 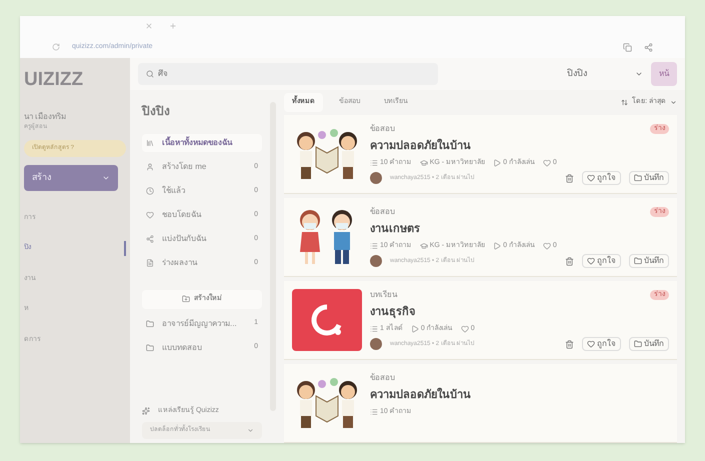 I want to click on user-name: นา เมืองทริม, so click(x=46, y=116).